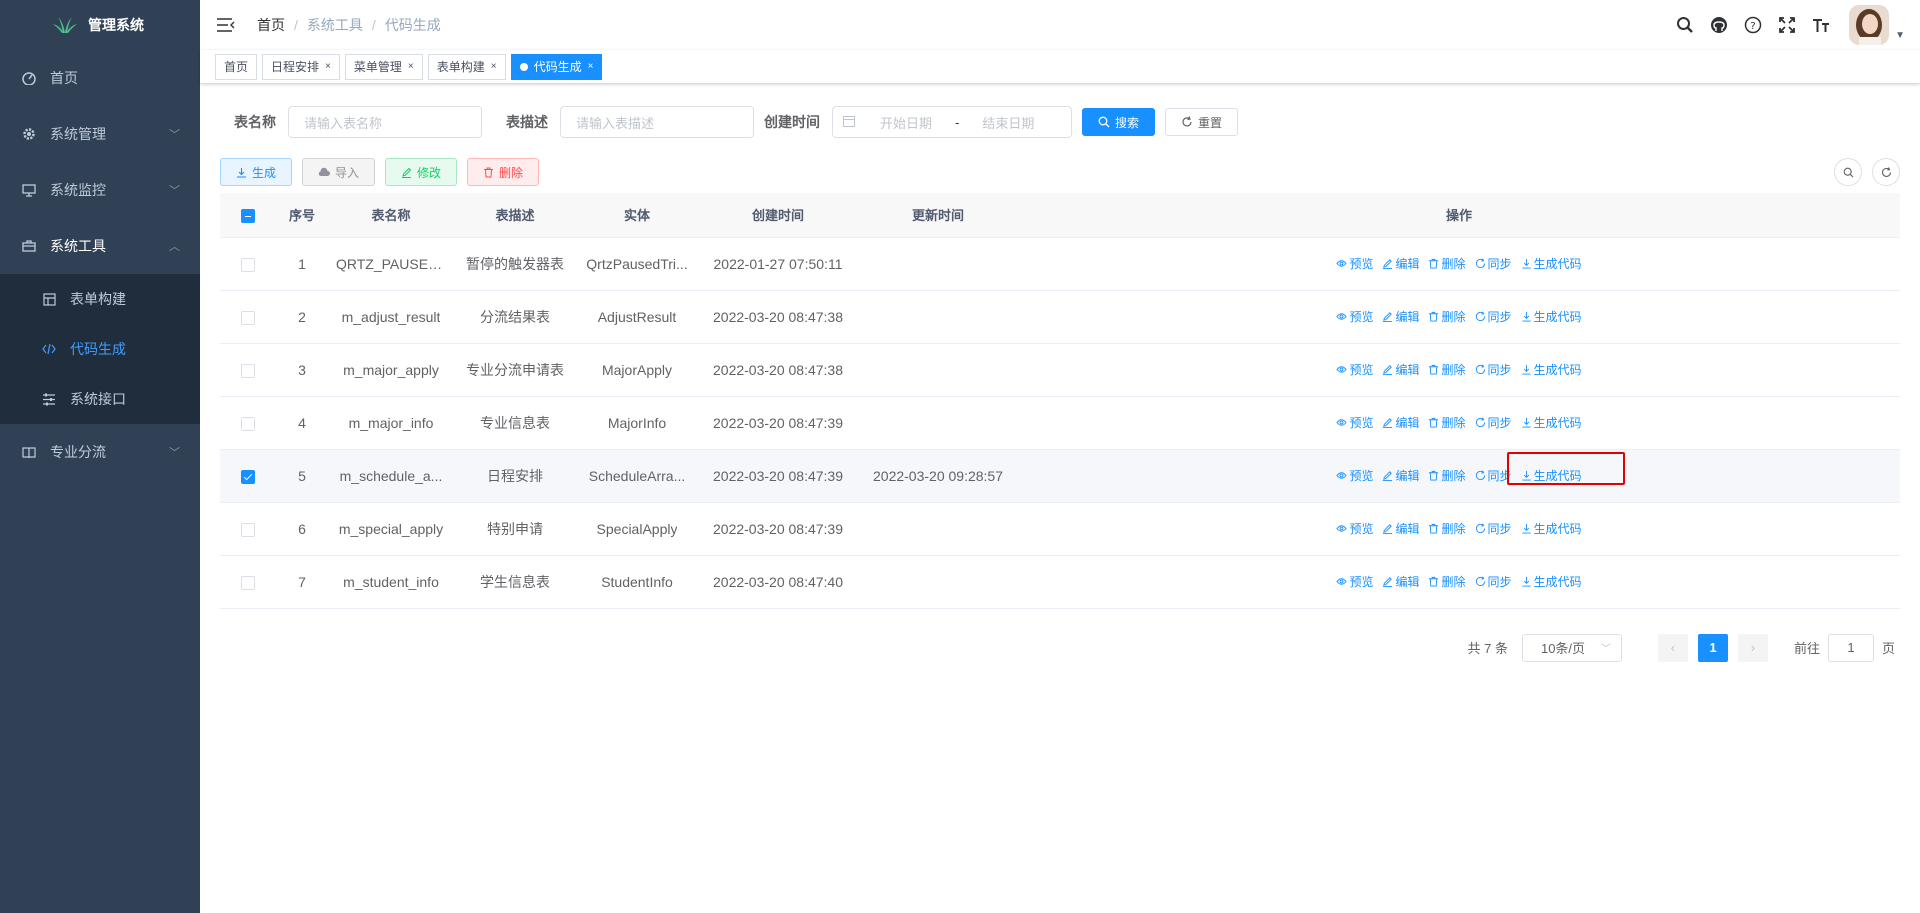 The image size is (1920, 913). Describe the element at coordinates (301, 66) in the screenshot. I see `tag-schedule: 日程安排 ×` at that location.